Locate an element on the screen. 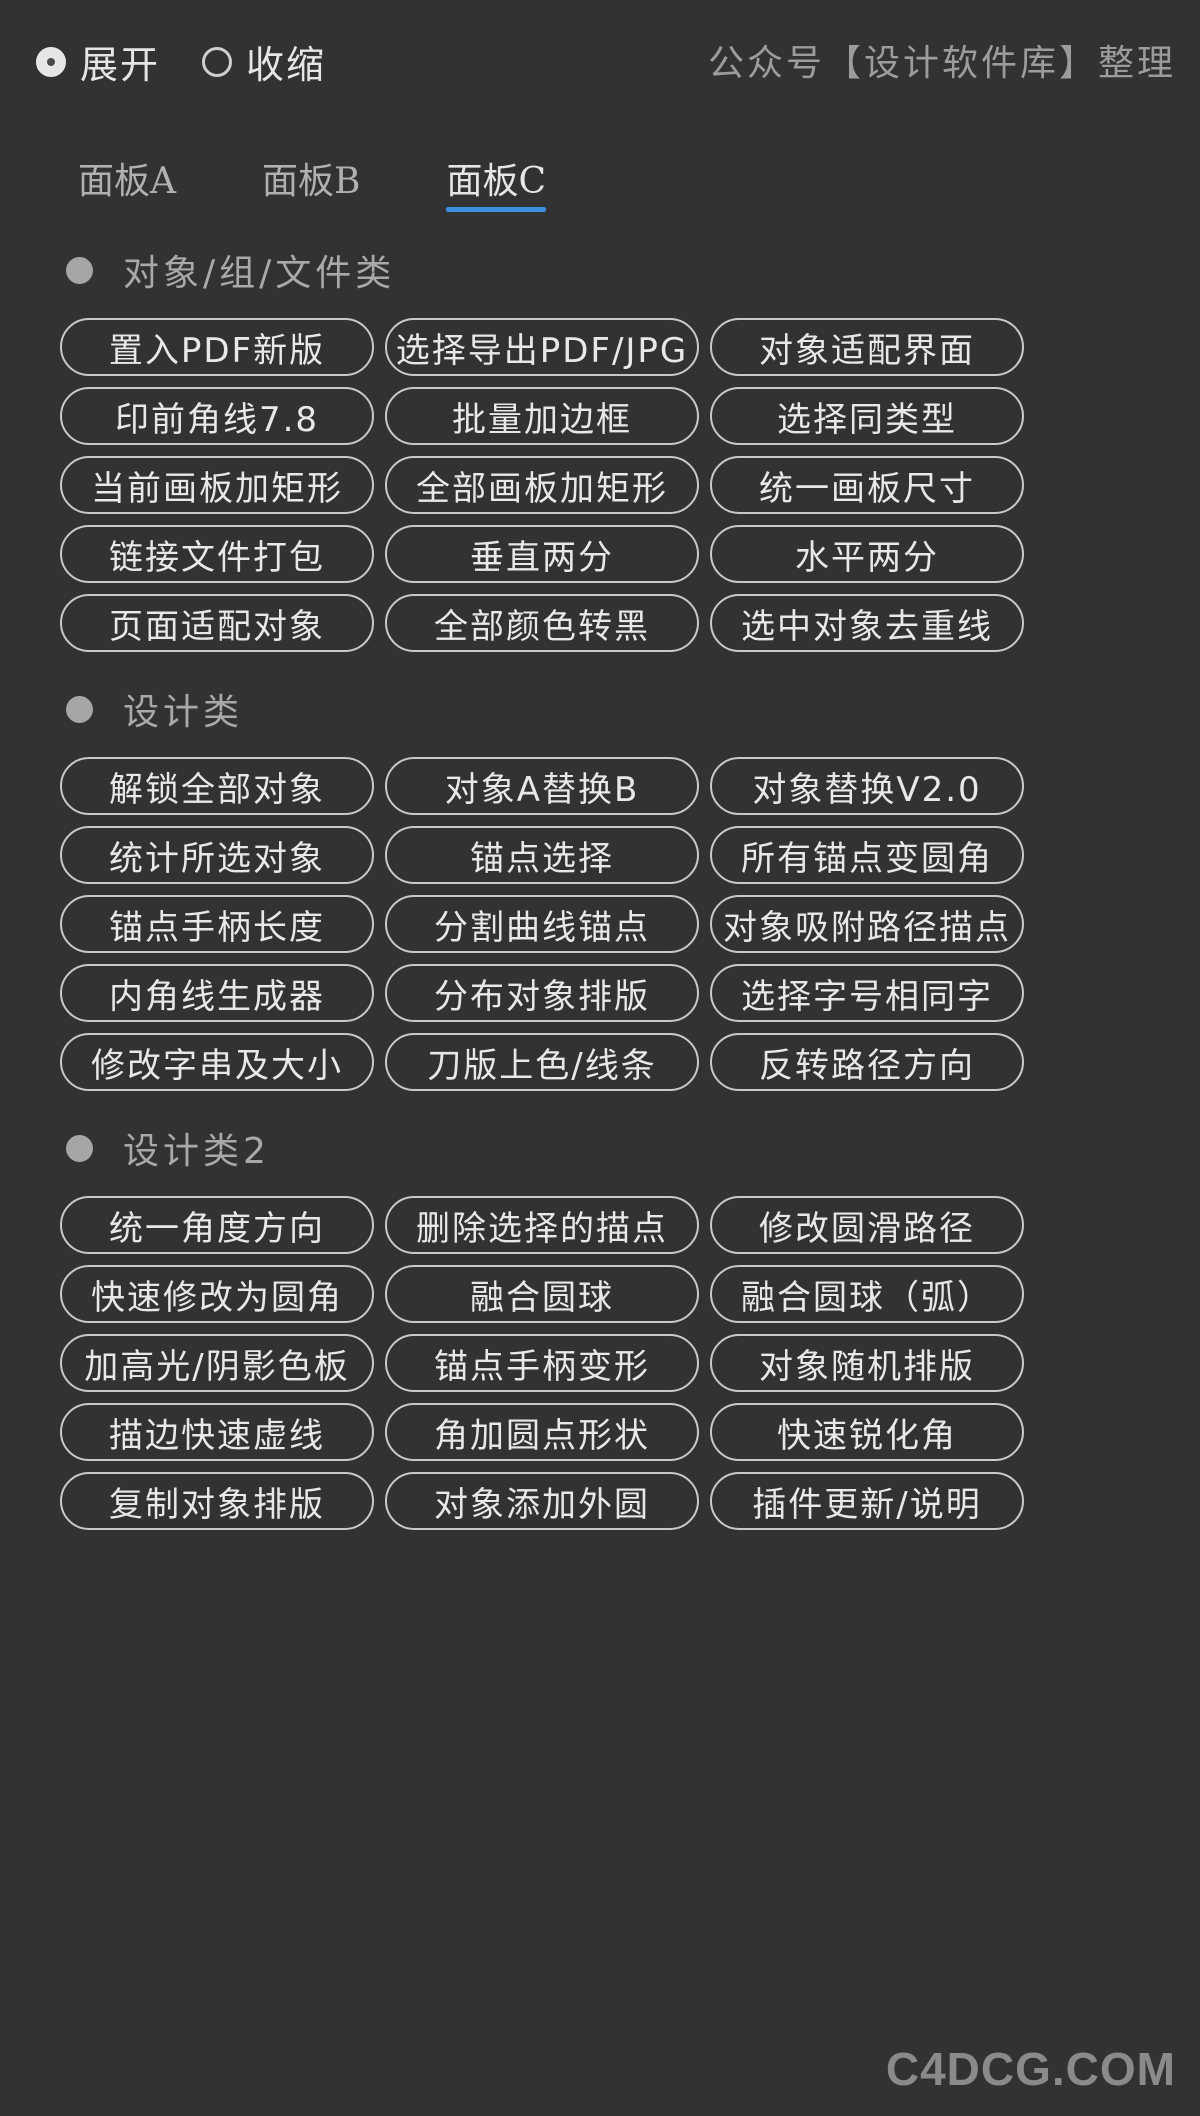 The width and height of the screenshot is (1200, 2116). tool-button: 修改字串及大小 is located at coordinates (217, 1062).